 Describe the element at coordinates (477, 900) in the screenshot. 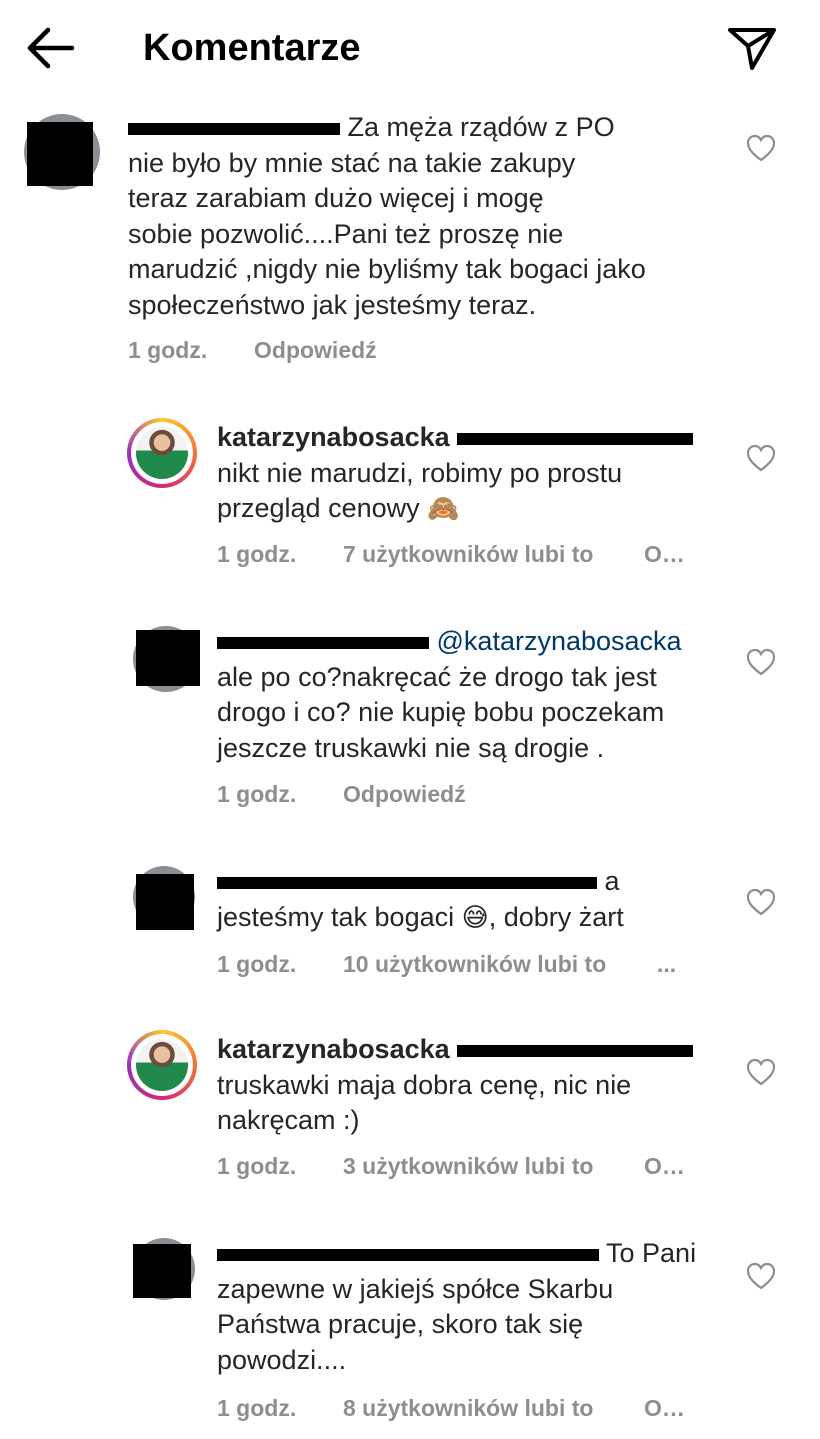

I see `comment-body: a jesteśmy tak bogaci 😅, dobry żart` at that location.